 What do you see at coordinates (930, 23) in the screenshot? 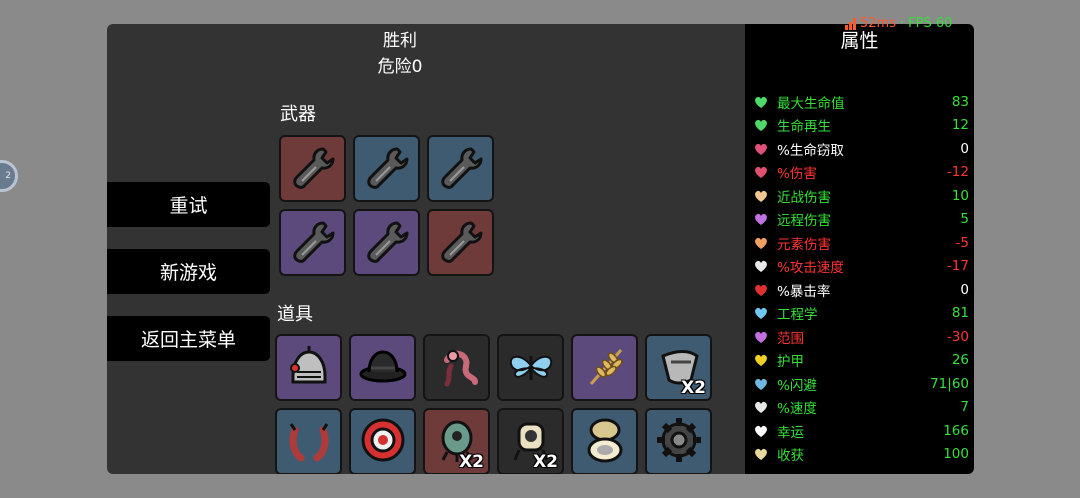
I see `fps-readout: FPS 60` at bounding box center [930, 23].